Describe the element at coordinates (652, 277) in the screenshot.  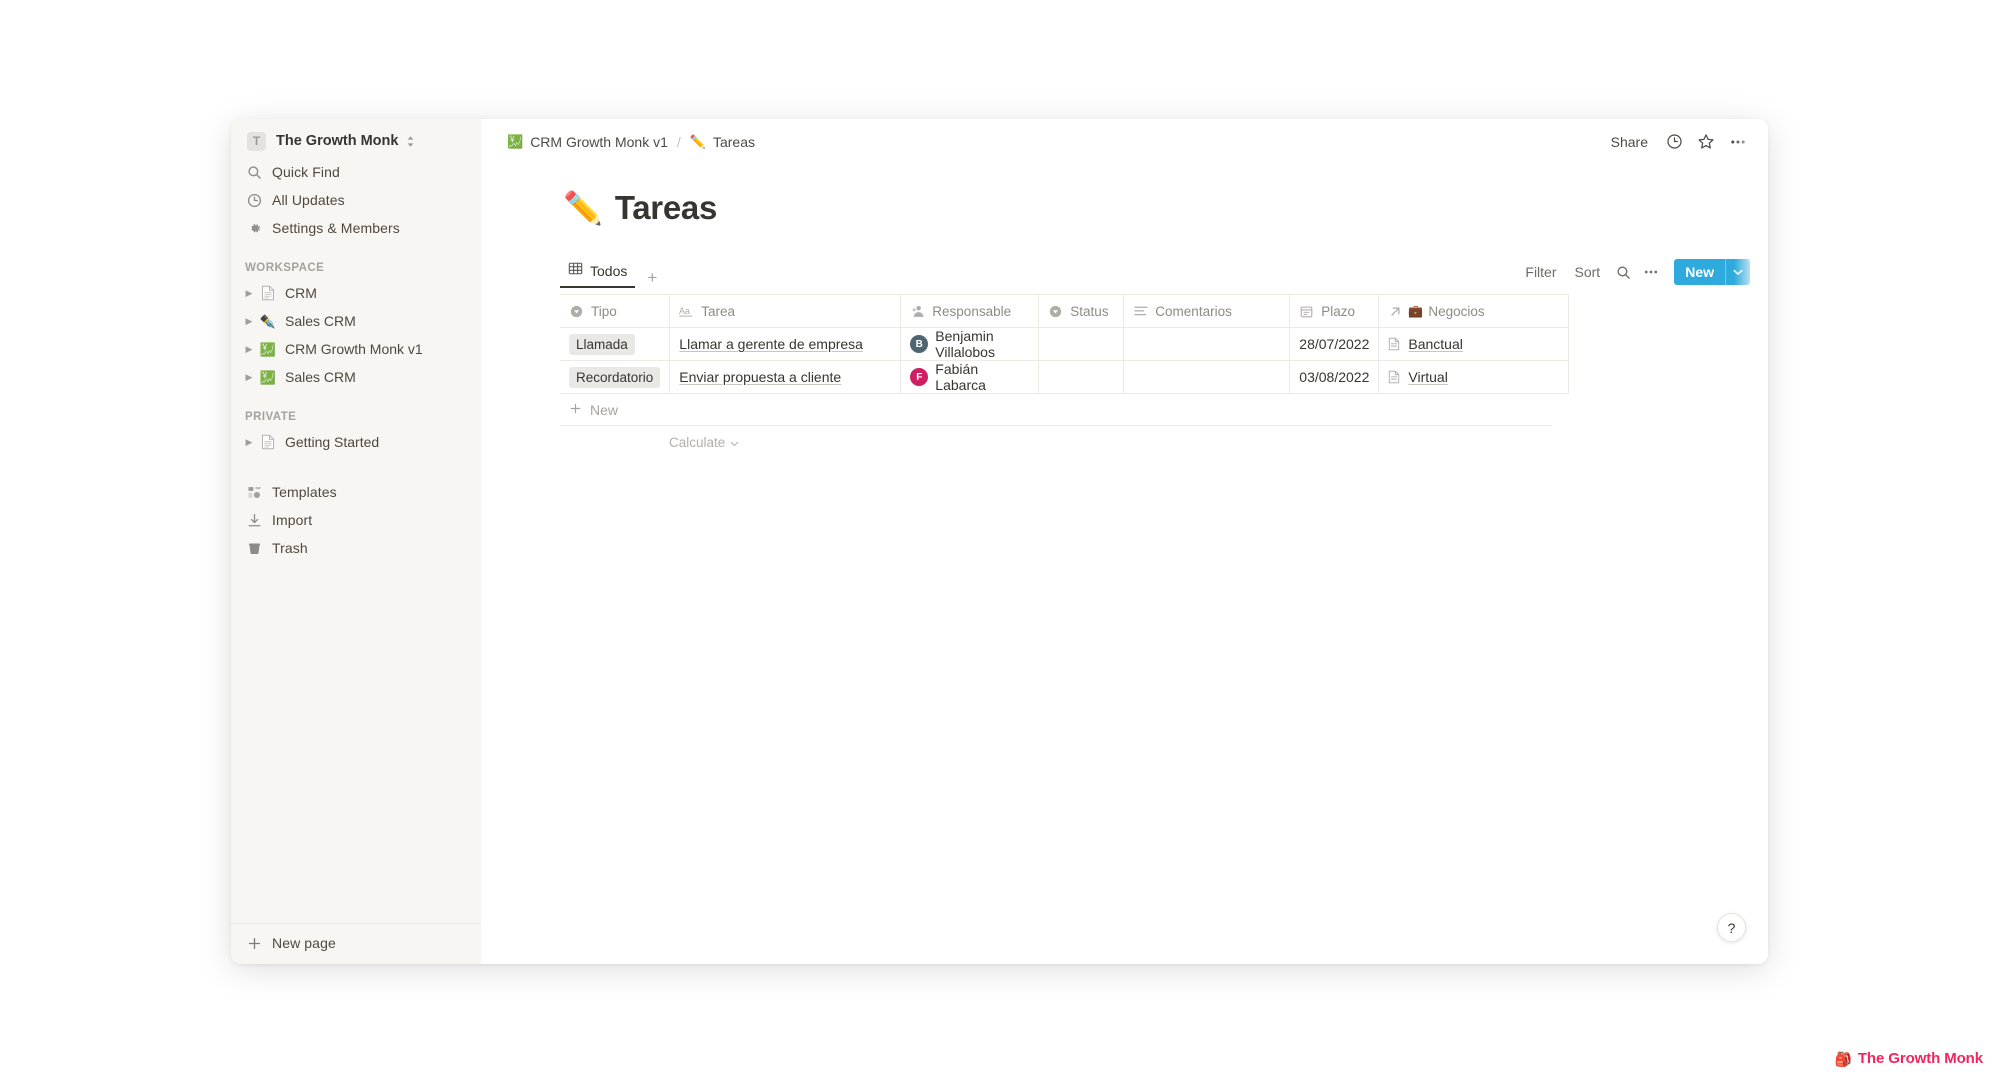
I see `add-view-button: +` at that location.